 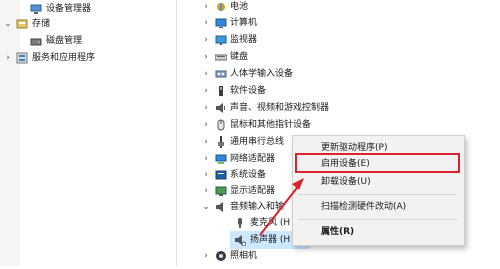 I want to click on menu-item-scan-hardware: 扫描检测硬件改动(A), so click(x=363, y=207).